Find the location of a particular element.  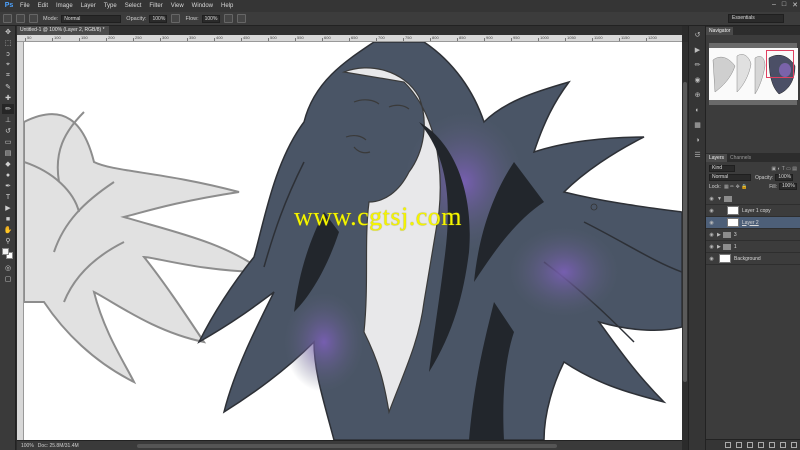

brush-panel-icon: ✏ is located at coordinates (697, 65).